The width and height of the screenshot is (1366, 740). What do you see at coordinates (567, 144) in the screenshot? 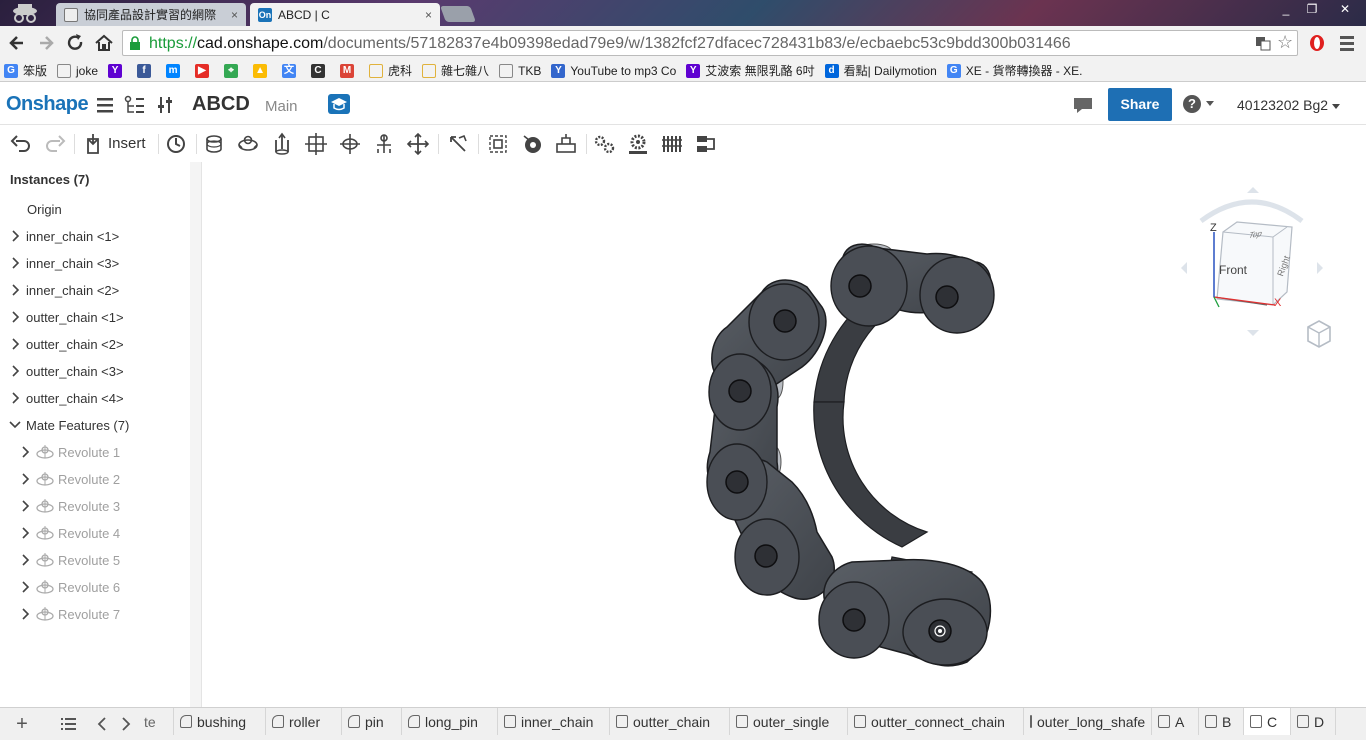
I see `linear-pattern-icon` at bounding box center [567, 144].